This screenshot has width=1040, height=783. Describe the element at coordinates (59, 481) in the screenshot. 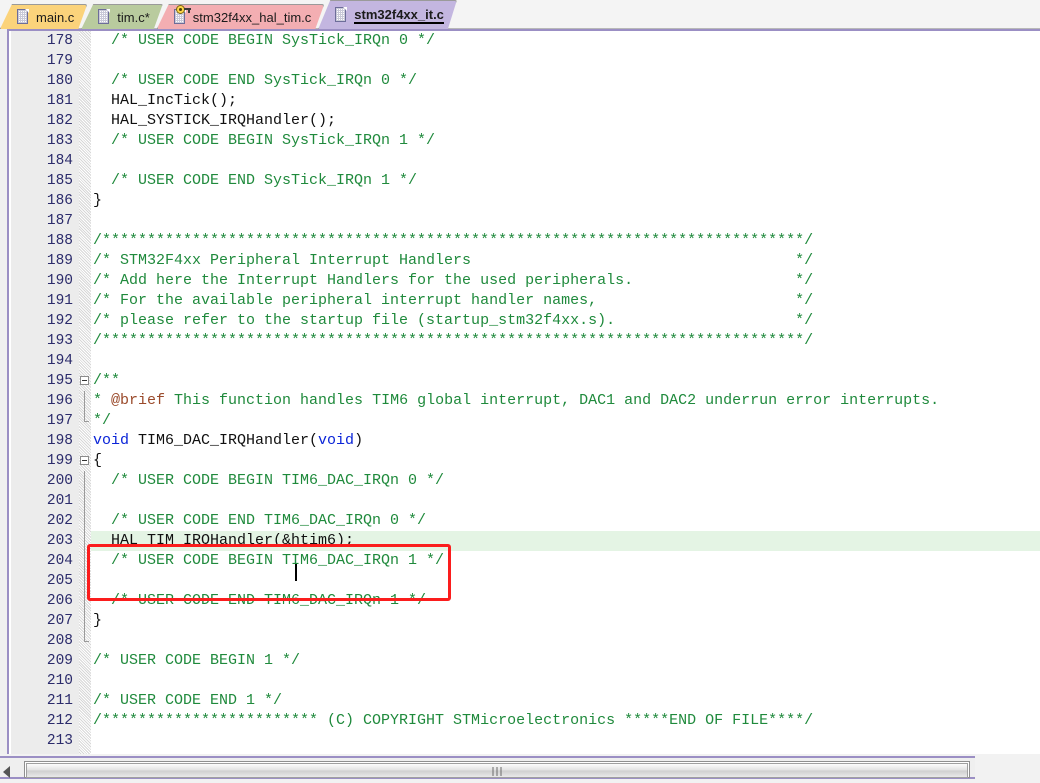

I see `line-number: 200` at that location.